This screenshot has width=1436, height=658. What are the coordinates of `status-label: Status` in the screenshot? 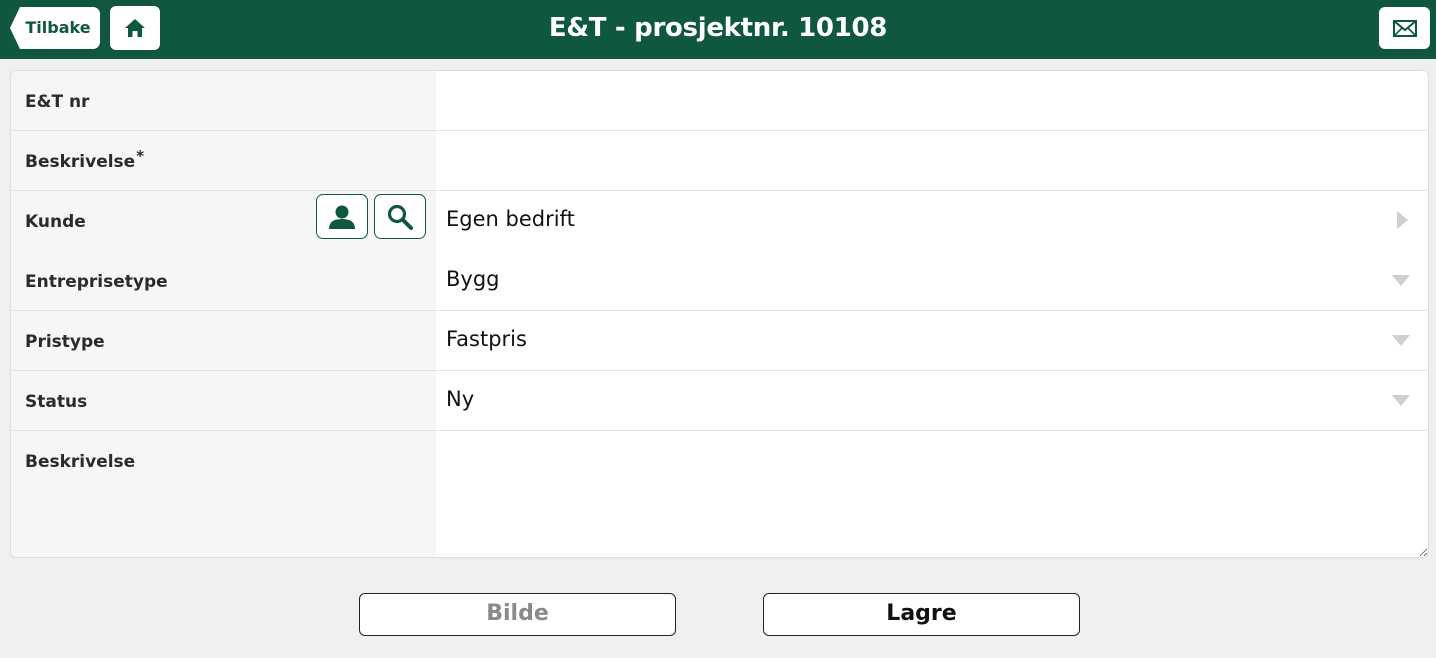 It's located at (56, 402).